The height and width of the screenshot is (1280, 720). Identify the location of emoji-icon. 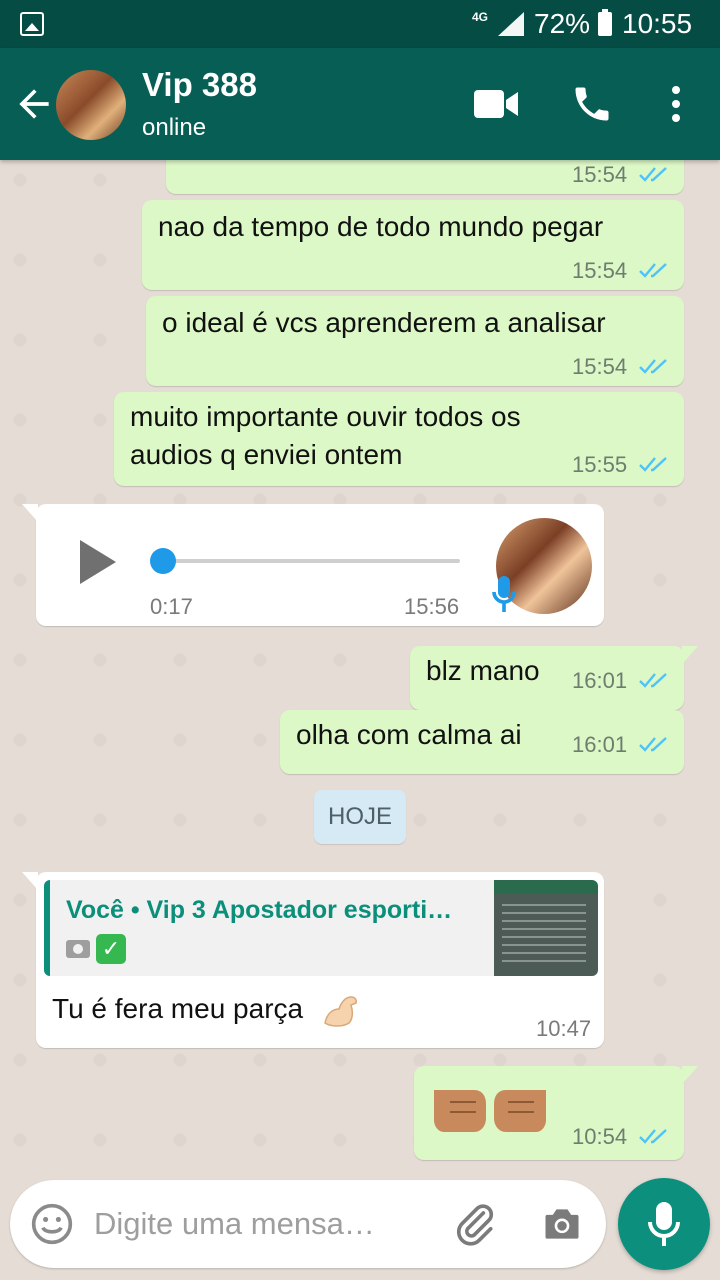
(52, 1224).